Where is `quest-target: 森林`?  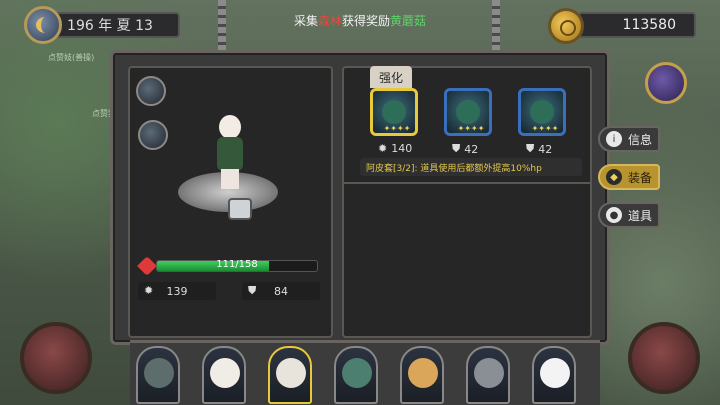
quest-target: 森林 is located at coordinates (329, 21).